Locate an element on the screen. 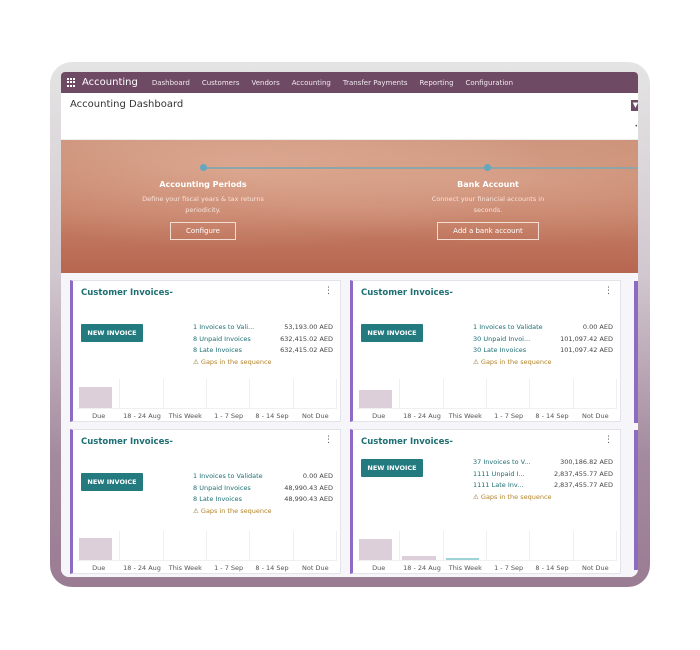 The image size is (700, 650). app-name: Accounting is located at coordinates (110, 82).